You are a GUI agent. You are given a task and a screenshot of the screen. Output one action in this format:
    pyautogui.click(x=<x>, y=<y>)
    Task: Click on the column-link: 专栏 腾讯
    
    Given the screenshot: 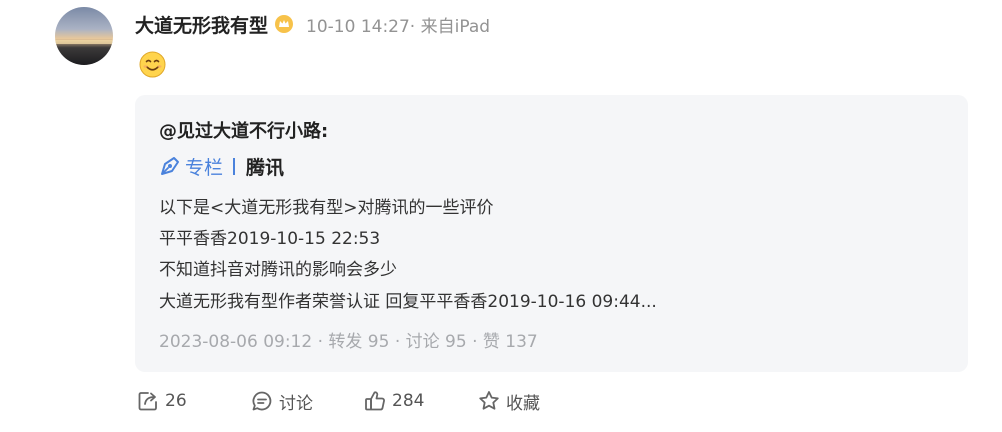 What is the action you would take?
    pyautogui.click(x=221, y=166)
    